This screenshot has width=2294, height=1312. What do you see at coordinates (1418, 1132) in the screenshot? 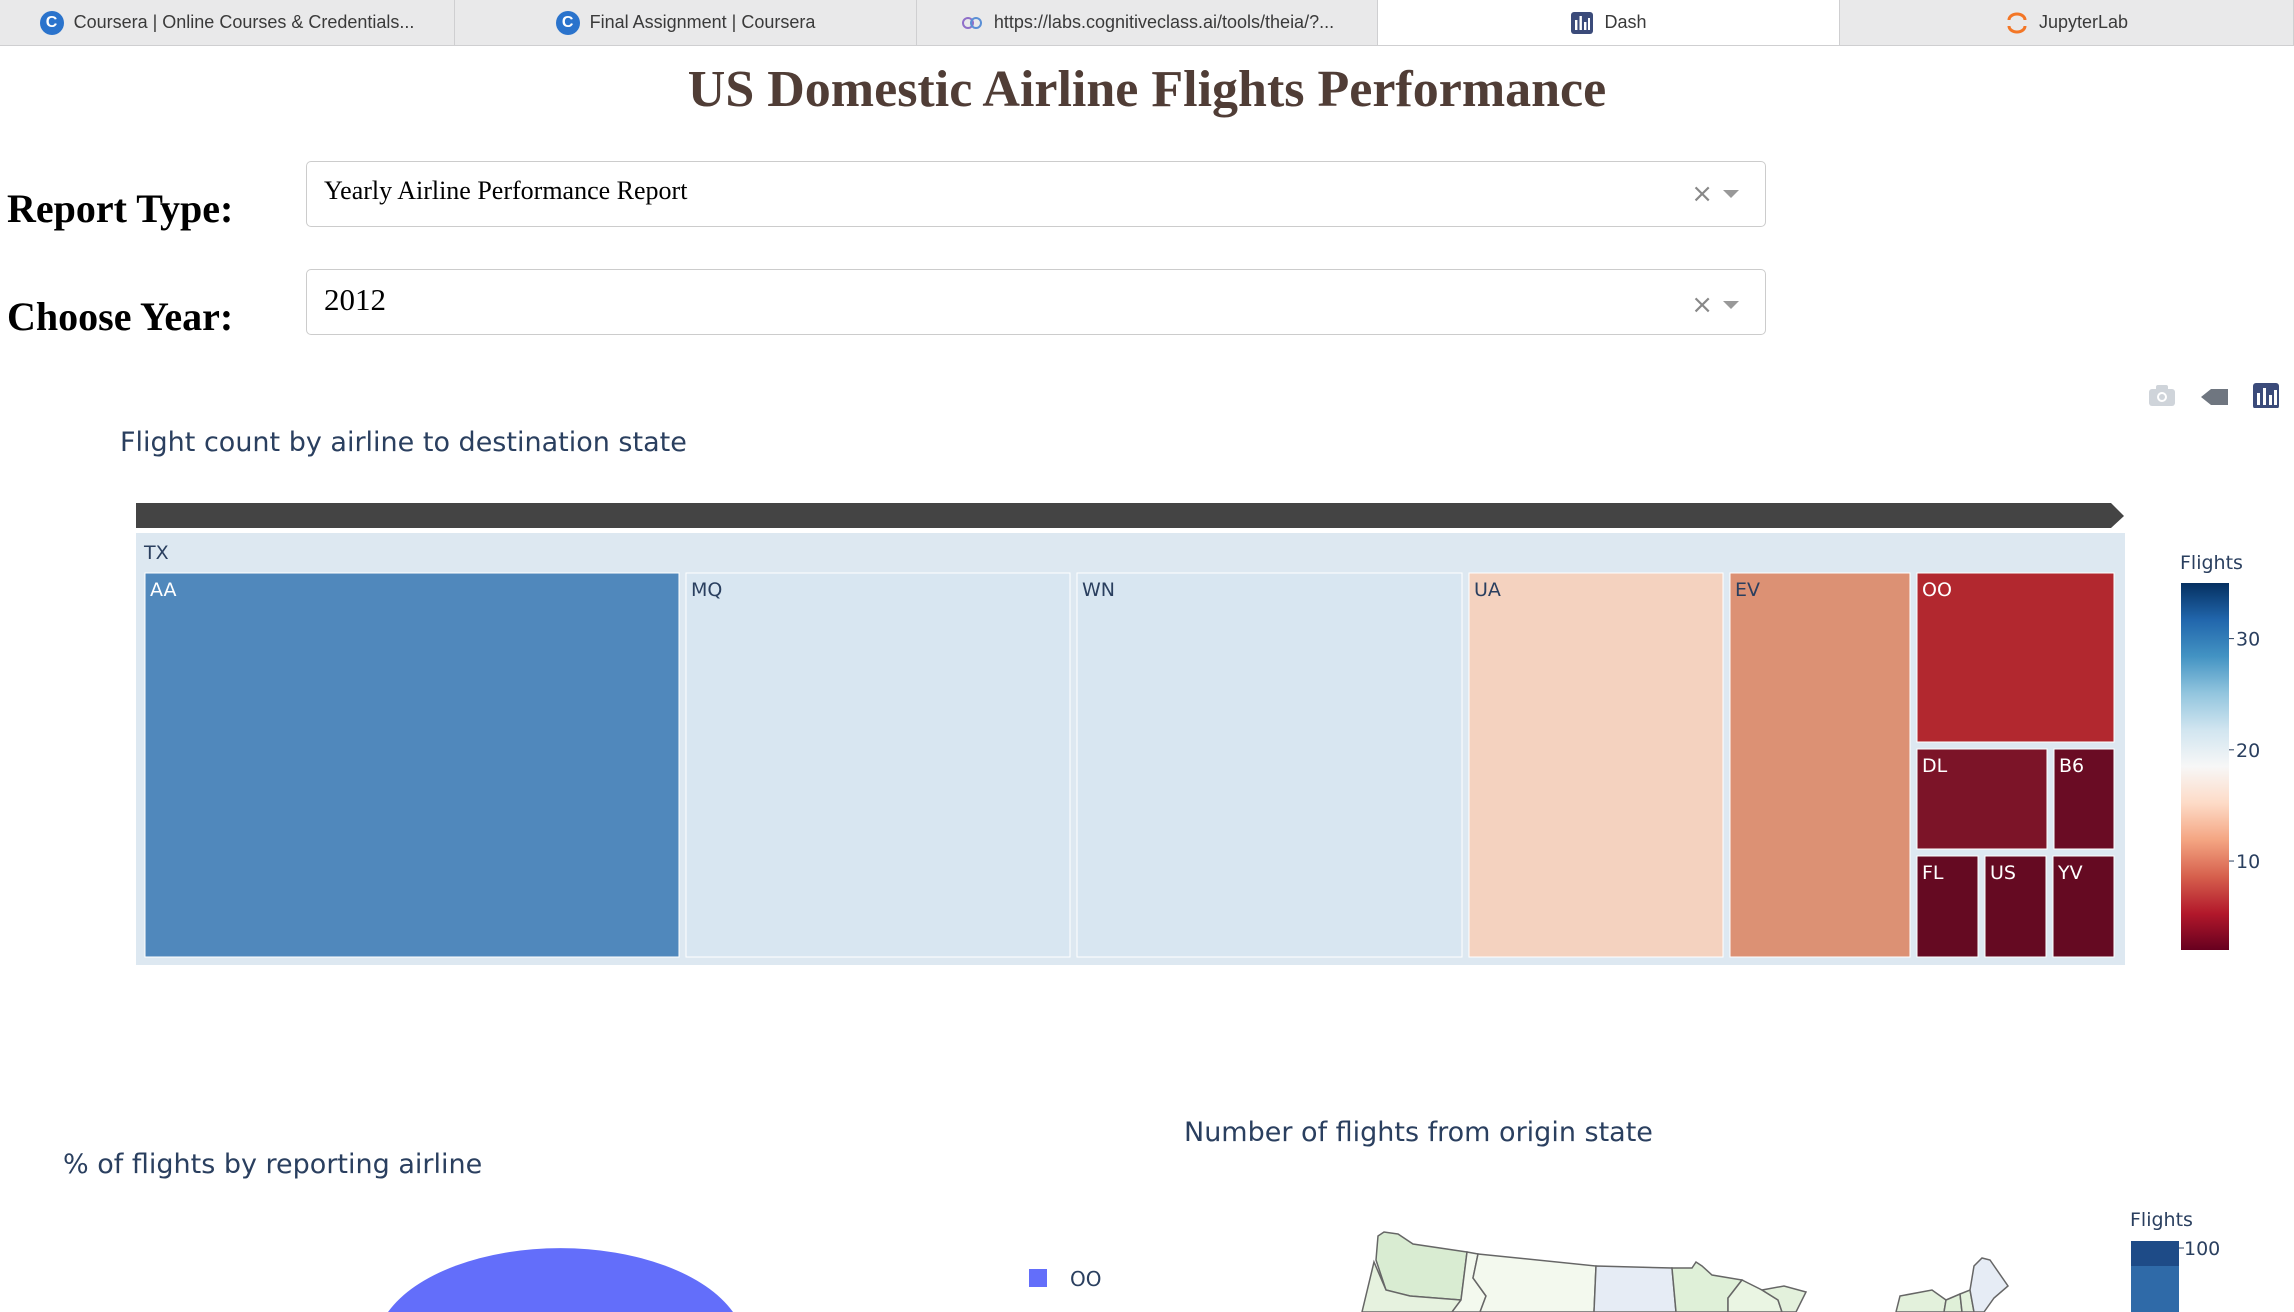
I see `map-title: Number of flights from origin state` at bounding box center [1418, 1132].